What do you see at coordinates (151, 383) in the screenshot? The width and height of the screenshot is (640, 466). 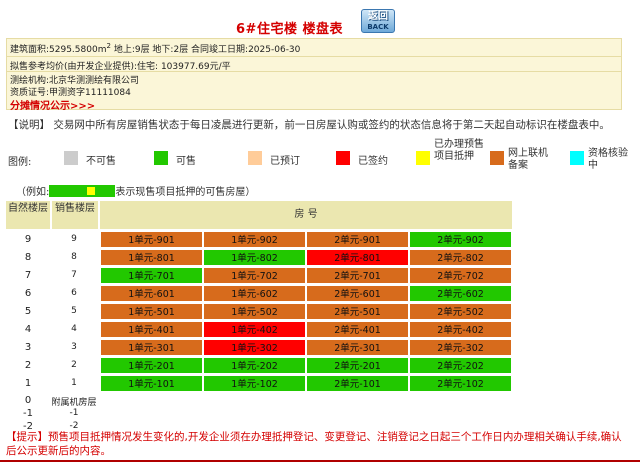 I see `room-cell: 1单元-101` at bounding box center [151, 383].